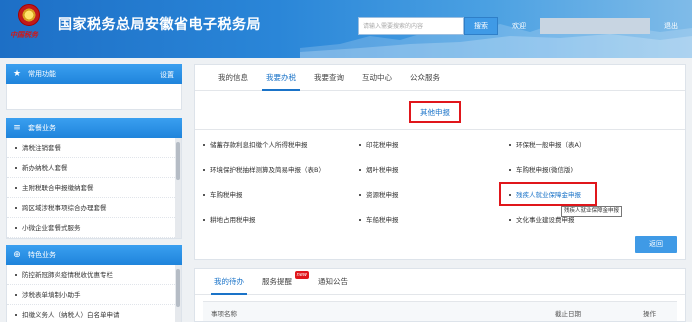  What do you see at coordinates (224, 314) in the screenshot?
I see `column-header-name: 事项名称` at bounding box center [224, 314].